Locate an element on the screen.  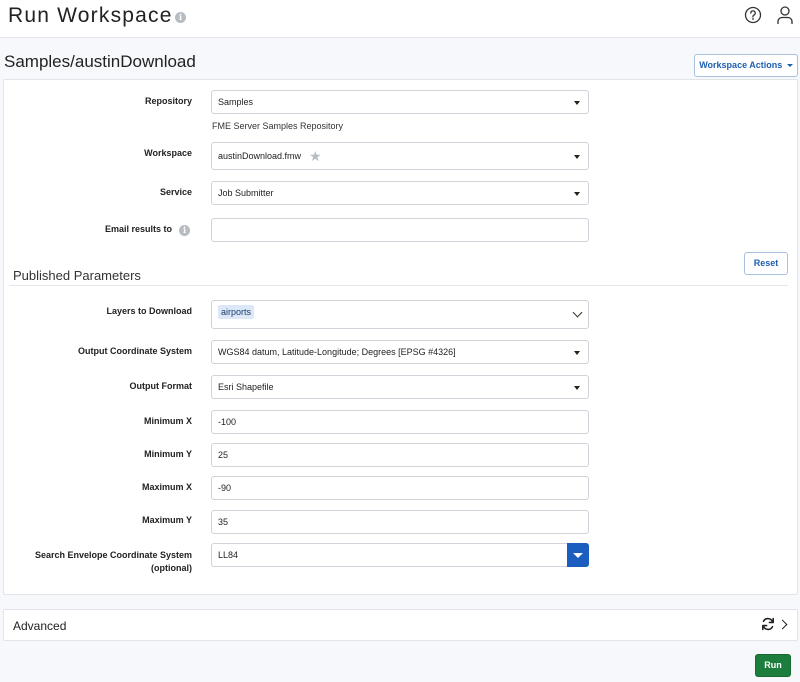
repository-helper-text: FME Server Samples Repository is located at coordinates (278, 126).